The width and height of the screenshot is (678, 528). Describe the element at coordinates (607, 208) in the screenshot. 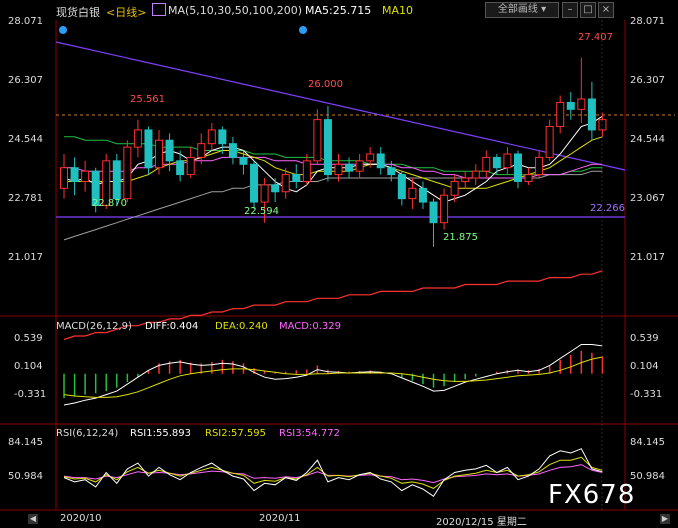

I see `support-line-label: 22.266` at that location.